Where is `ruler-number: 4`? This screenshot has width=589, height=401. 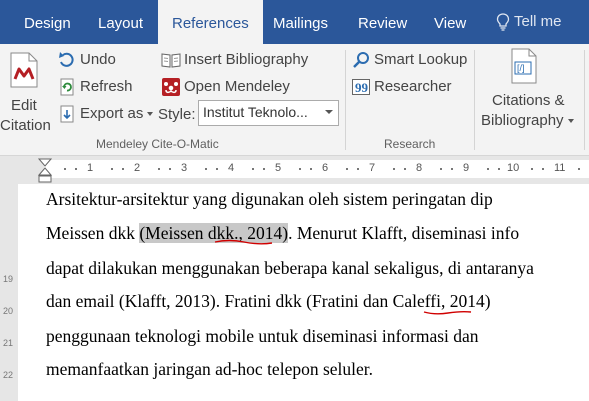 ruler-number: 4 is located at coordinates (231, 168).